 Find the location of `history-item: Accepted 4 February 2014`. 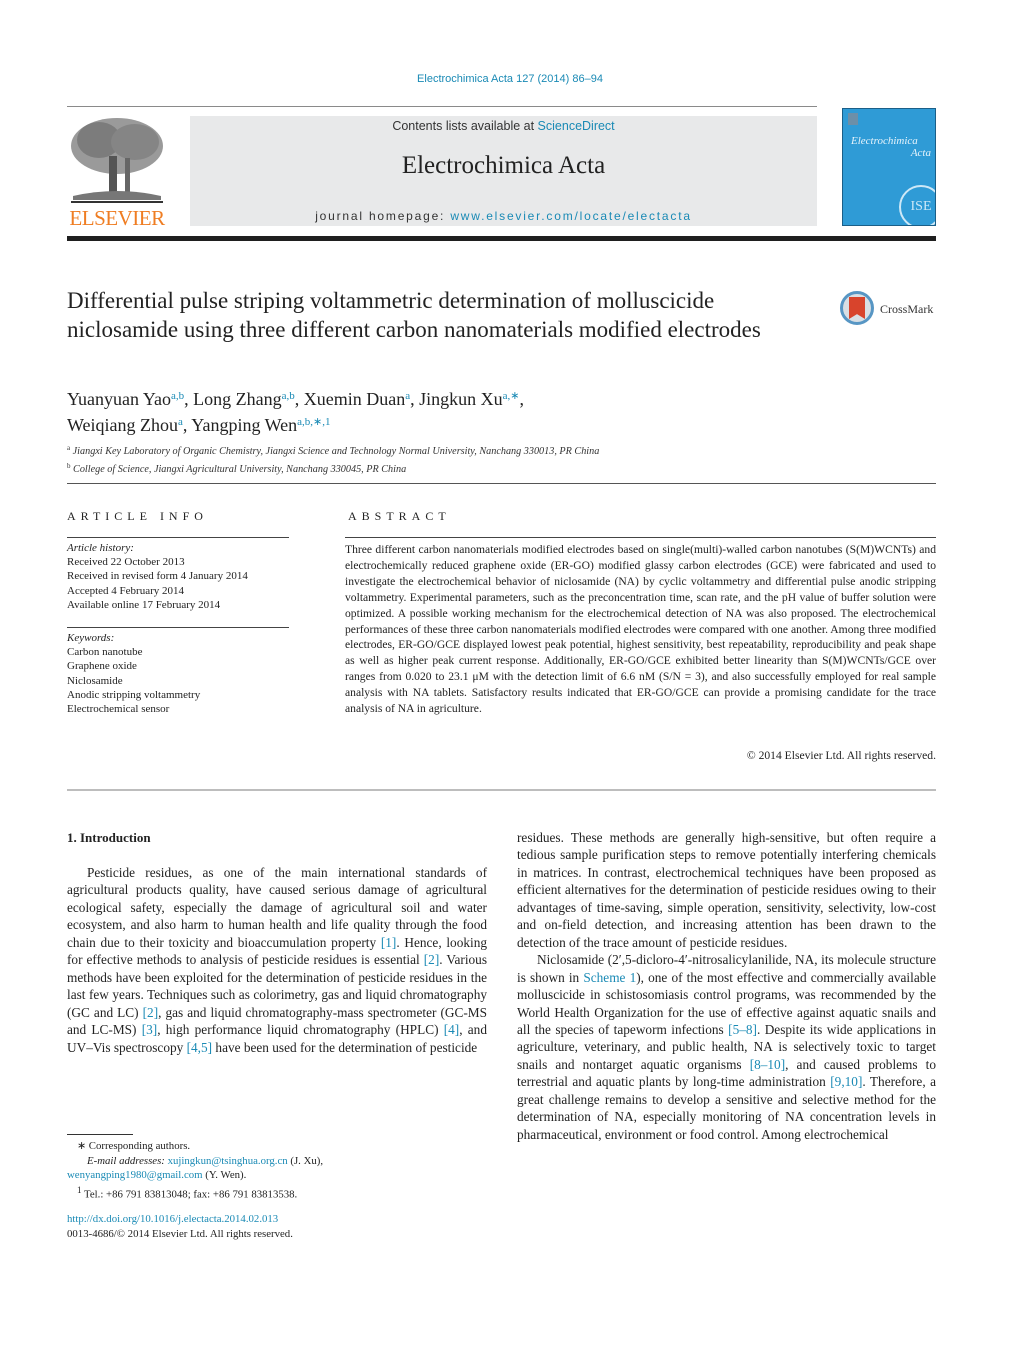

history-item: Accepted 4 February 2014 is located at coordinates (125, 590).